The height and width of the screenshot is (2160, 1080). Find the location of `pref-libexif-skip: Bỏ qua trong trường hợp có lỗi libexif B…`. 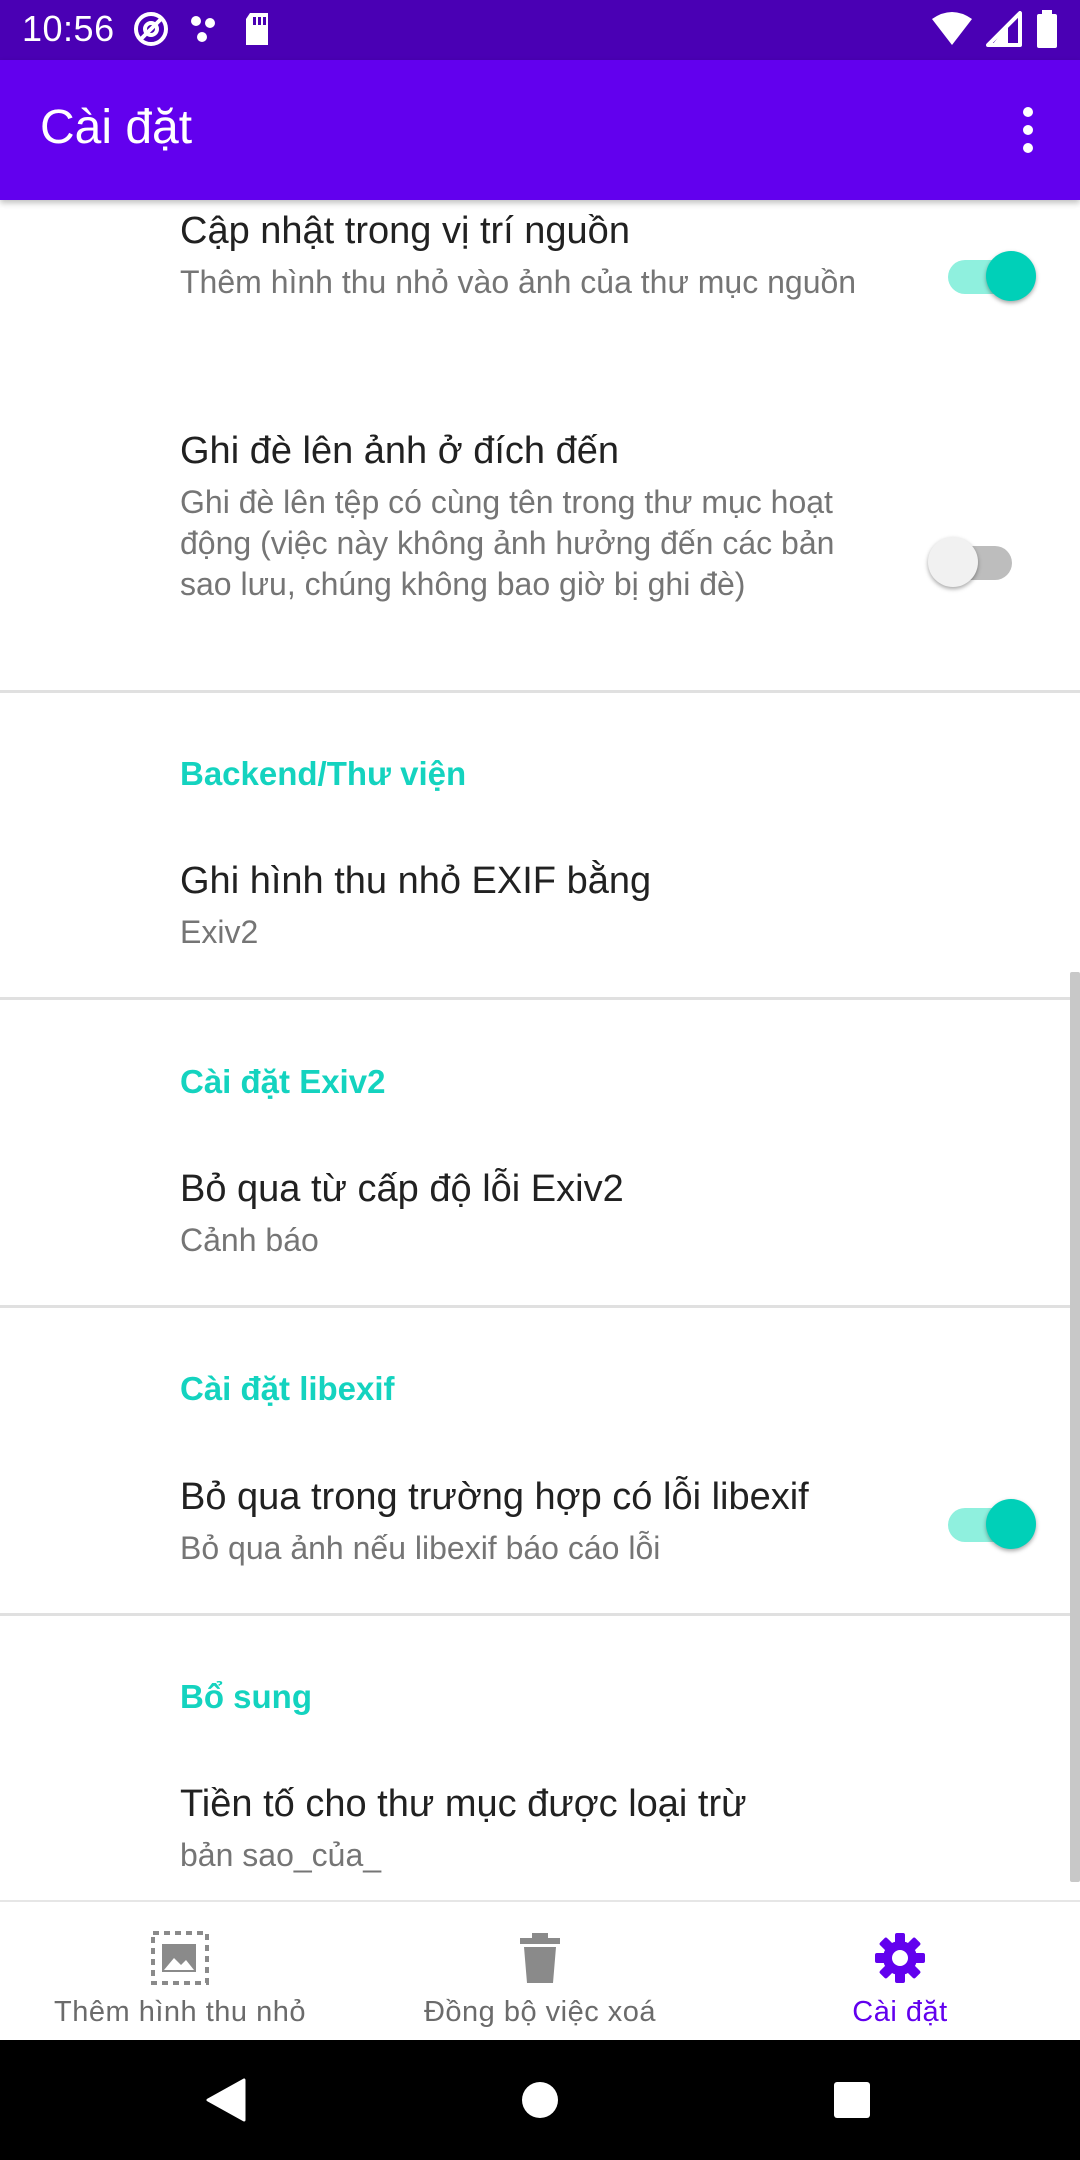

pref-libexif-skip: Bỏ qua trong trường hợp có lỗi libexif B… is located at coordinates (540, 1526).